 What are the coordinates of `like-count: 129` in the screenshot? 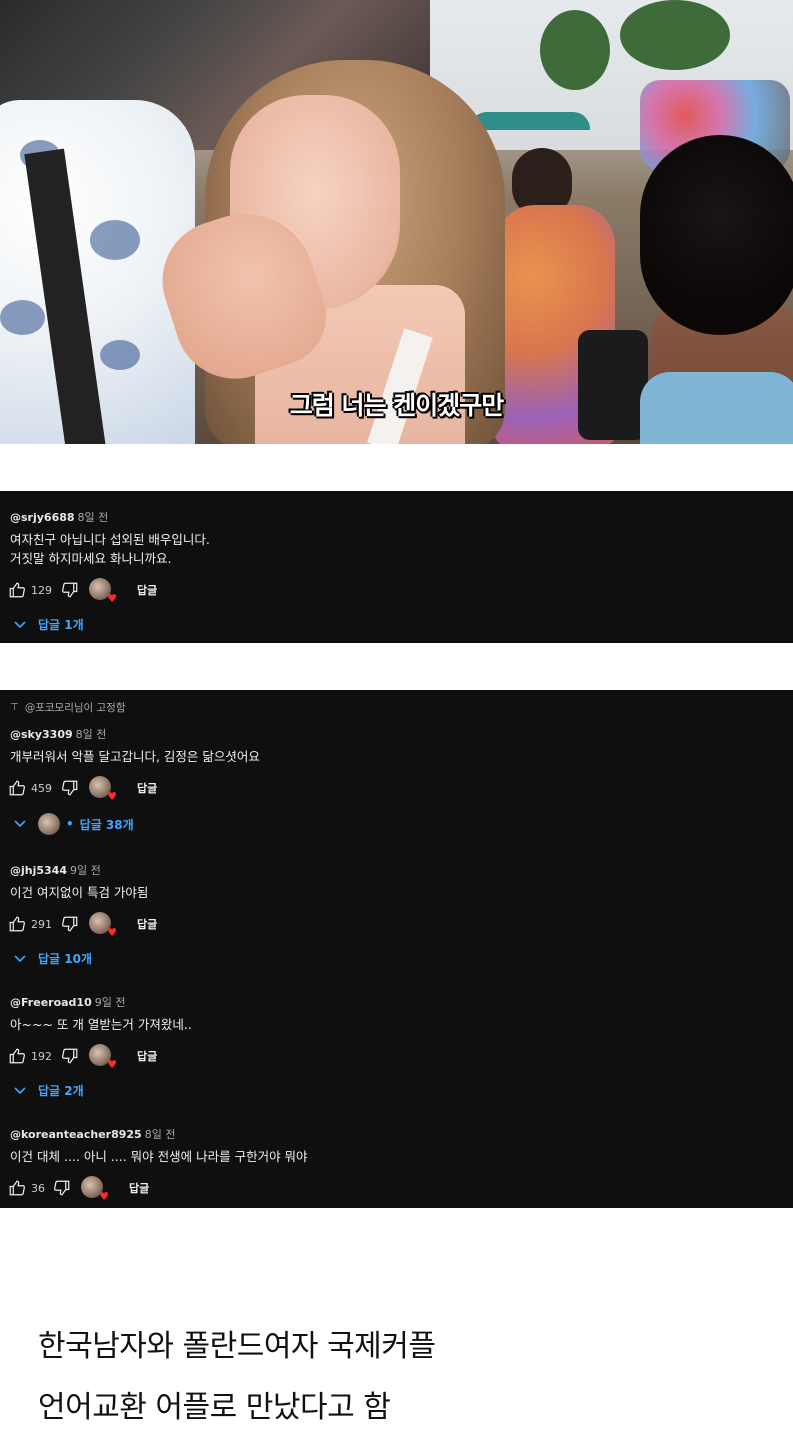 It's located at (41, 590).